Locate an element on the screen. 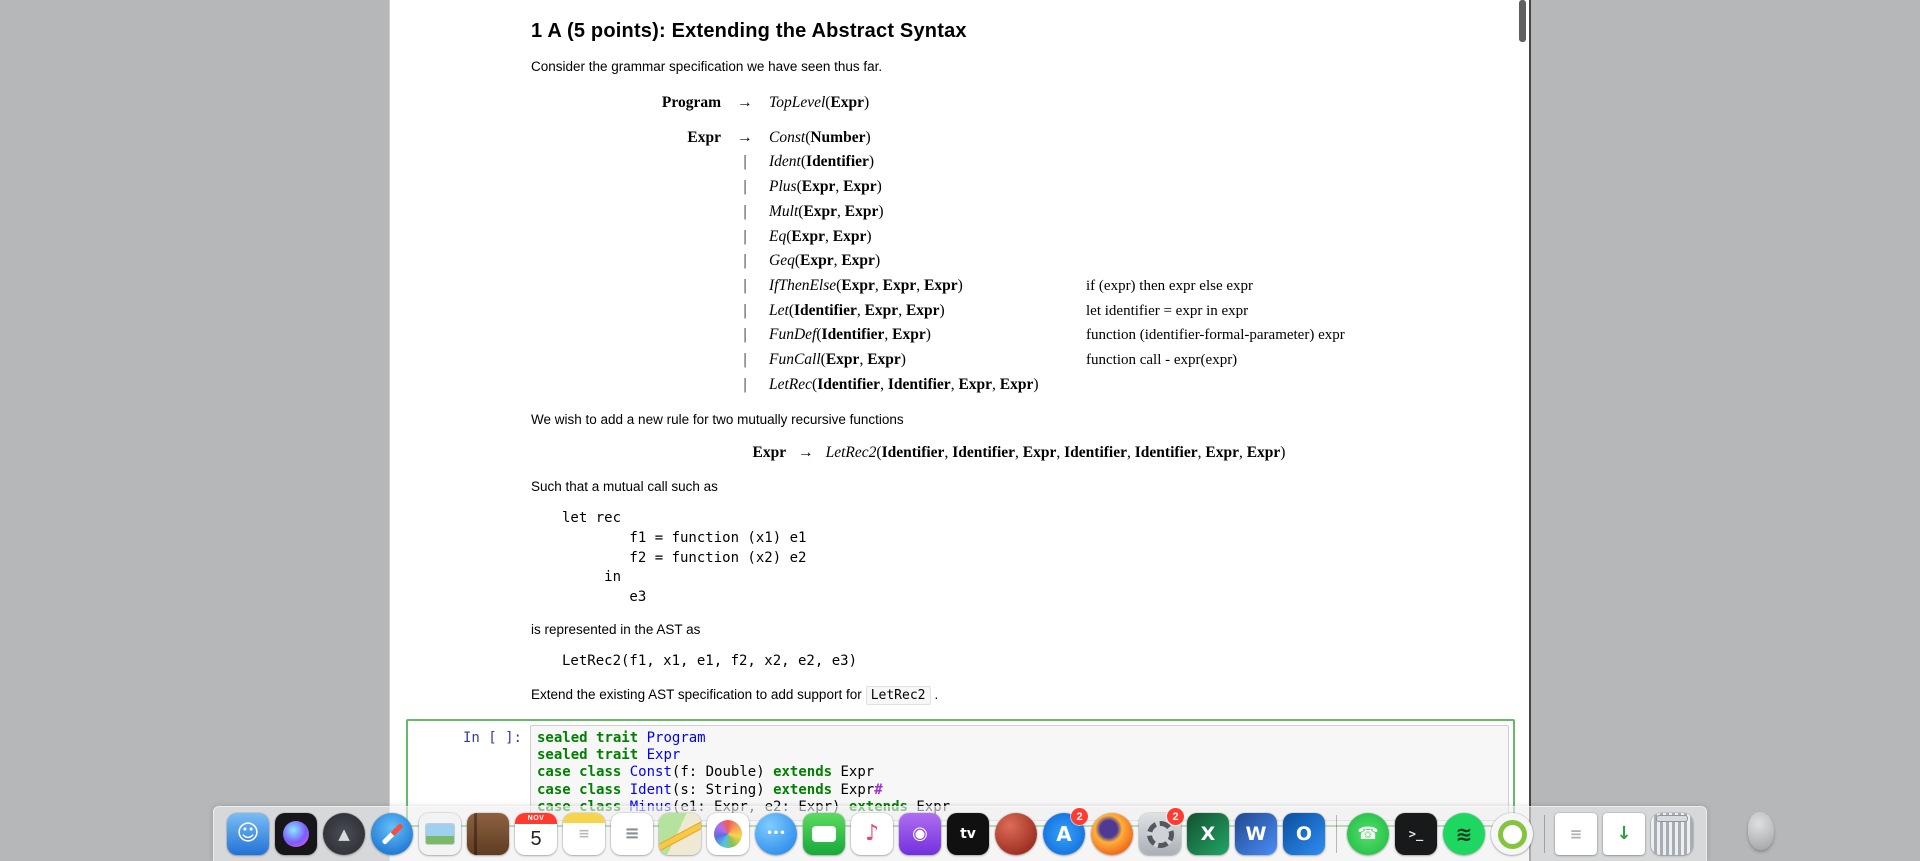 The image size is (1920, 861). dock-item-trash is located at coordinates (1672, 834).